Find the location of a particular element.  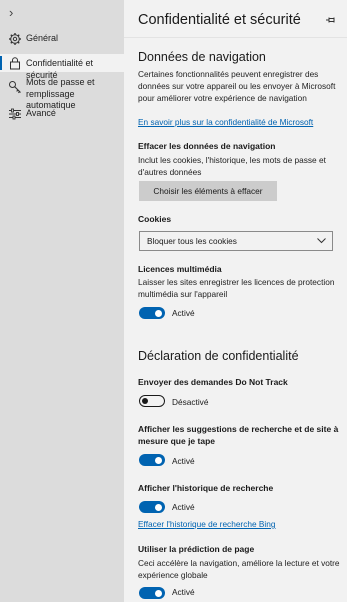

do-not-track-state: Désactivé is located at coordinates (190, 402).